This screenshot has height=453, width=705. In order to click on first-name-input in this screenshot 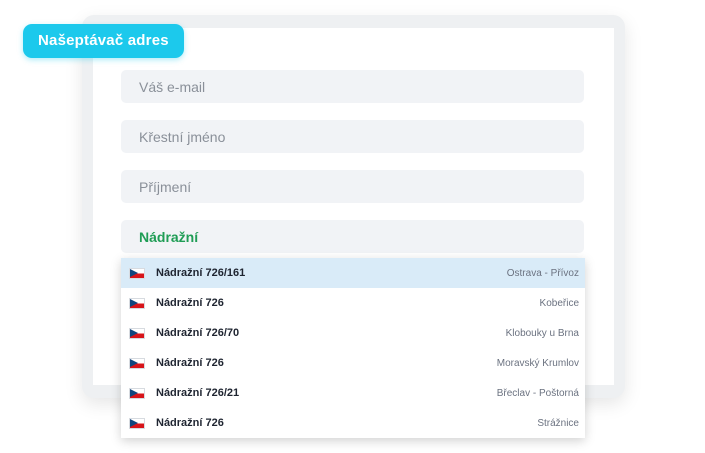, I will do `click(352, 136)`.